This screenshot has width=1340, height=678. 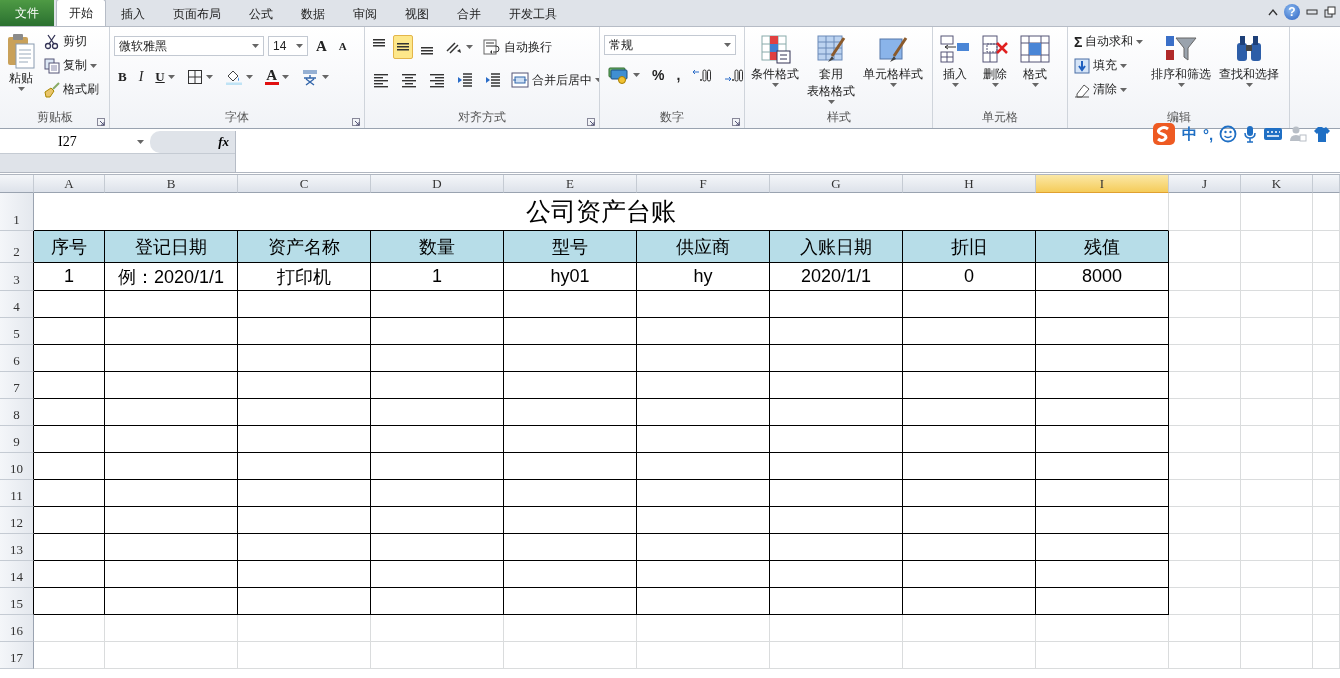 I want to click on ribbon-button: 条件格式, so click(x=775, y=69).